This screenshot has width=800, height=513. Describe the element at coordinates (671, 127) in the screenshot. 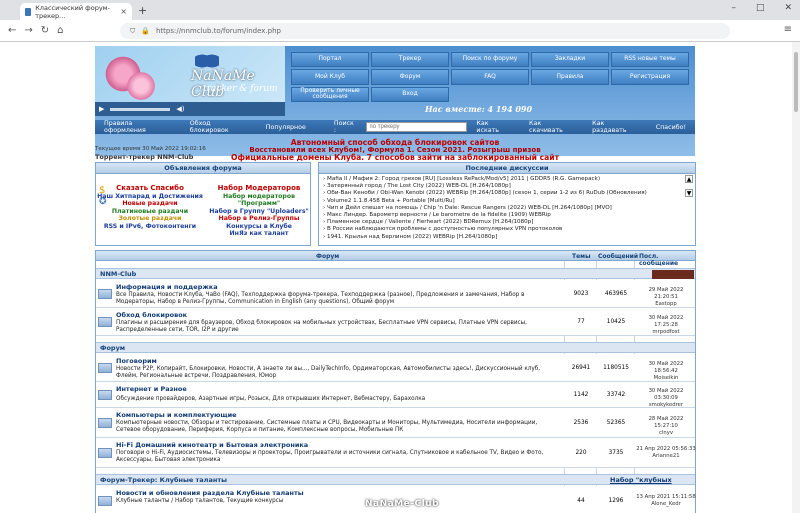

I see `subnav-thanks-link: Спасибо!` at that location.